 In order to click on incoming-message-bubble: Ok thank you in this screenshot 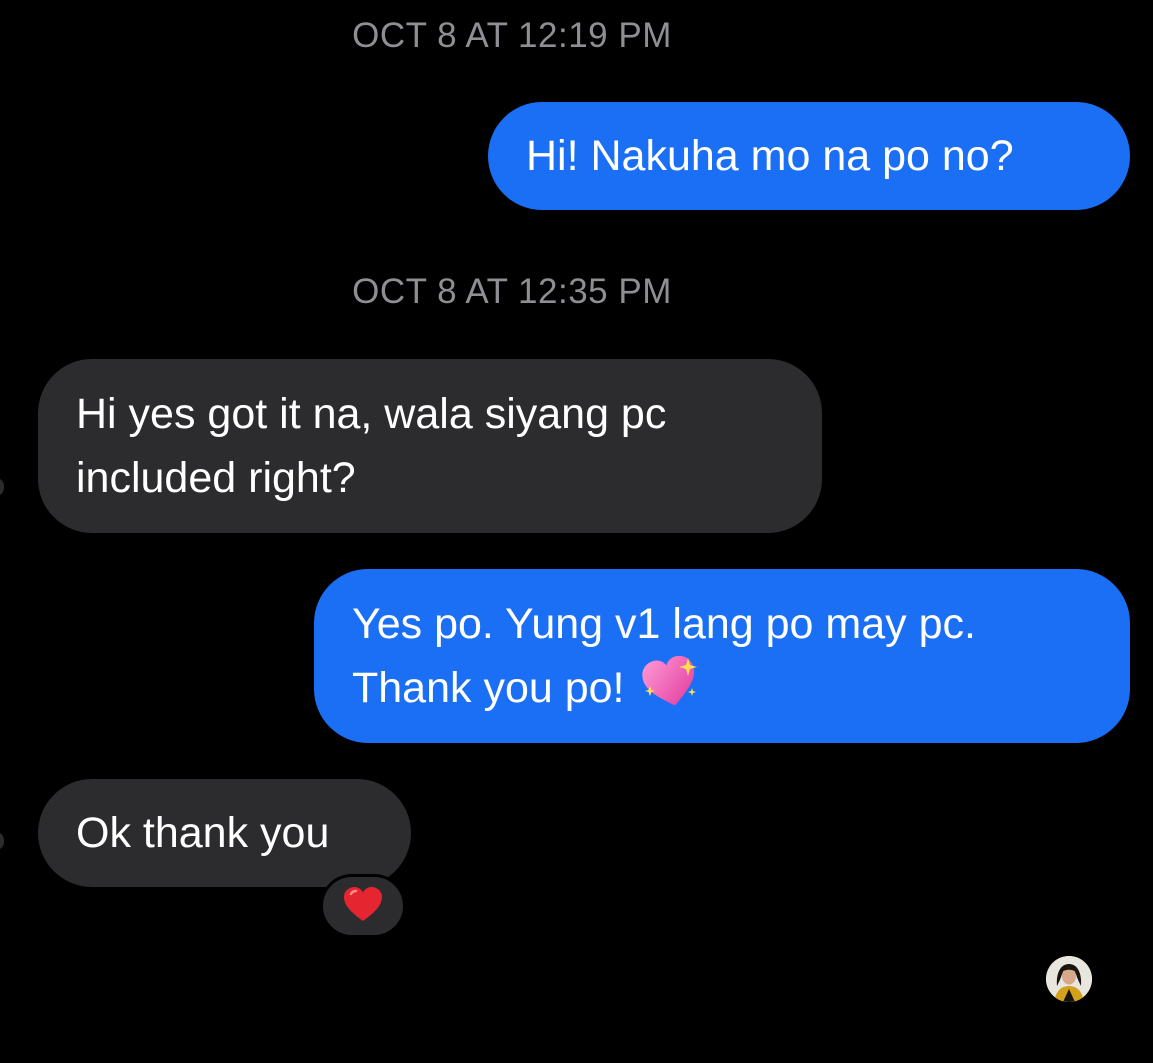, I will do `click(224, 833)`.